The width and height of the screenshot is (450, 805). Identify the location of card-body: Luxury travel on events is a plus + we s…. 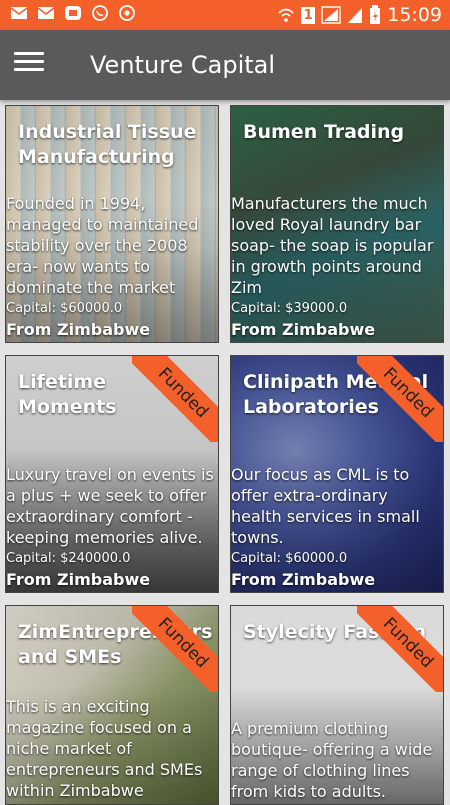
(112, 528).